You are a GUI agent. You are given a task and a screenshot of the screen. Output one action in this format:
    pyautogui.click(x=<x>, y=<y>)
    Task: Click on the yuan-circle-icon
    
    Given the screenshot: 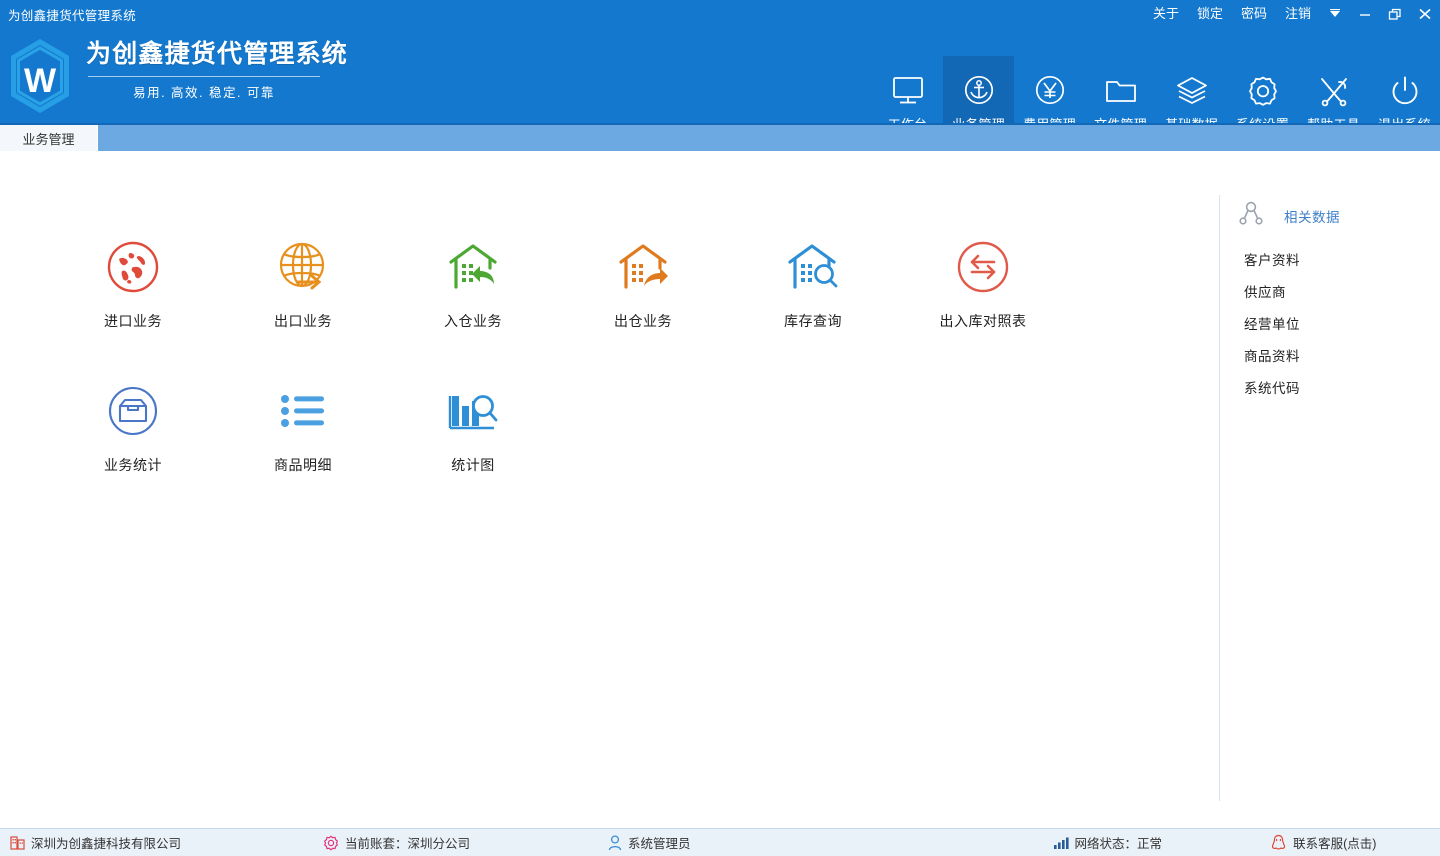 What is the action you would take?
    pyautogui.click(x=1050, y=91)
    